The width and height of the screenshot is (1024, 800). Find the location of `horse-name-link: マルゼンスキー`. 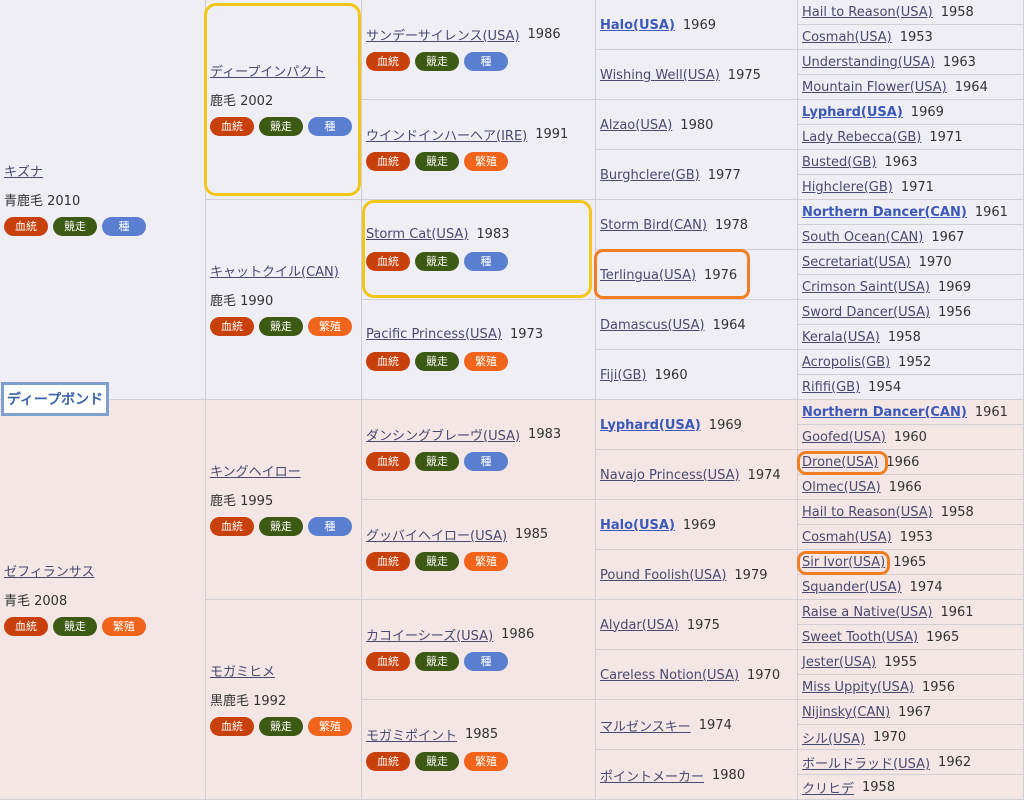

horse-name-link: マルゼンスキー is located at coordinates (645, 725).